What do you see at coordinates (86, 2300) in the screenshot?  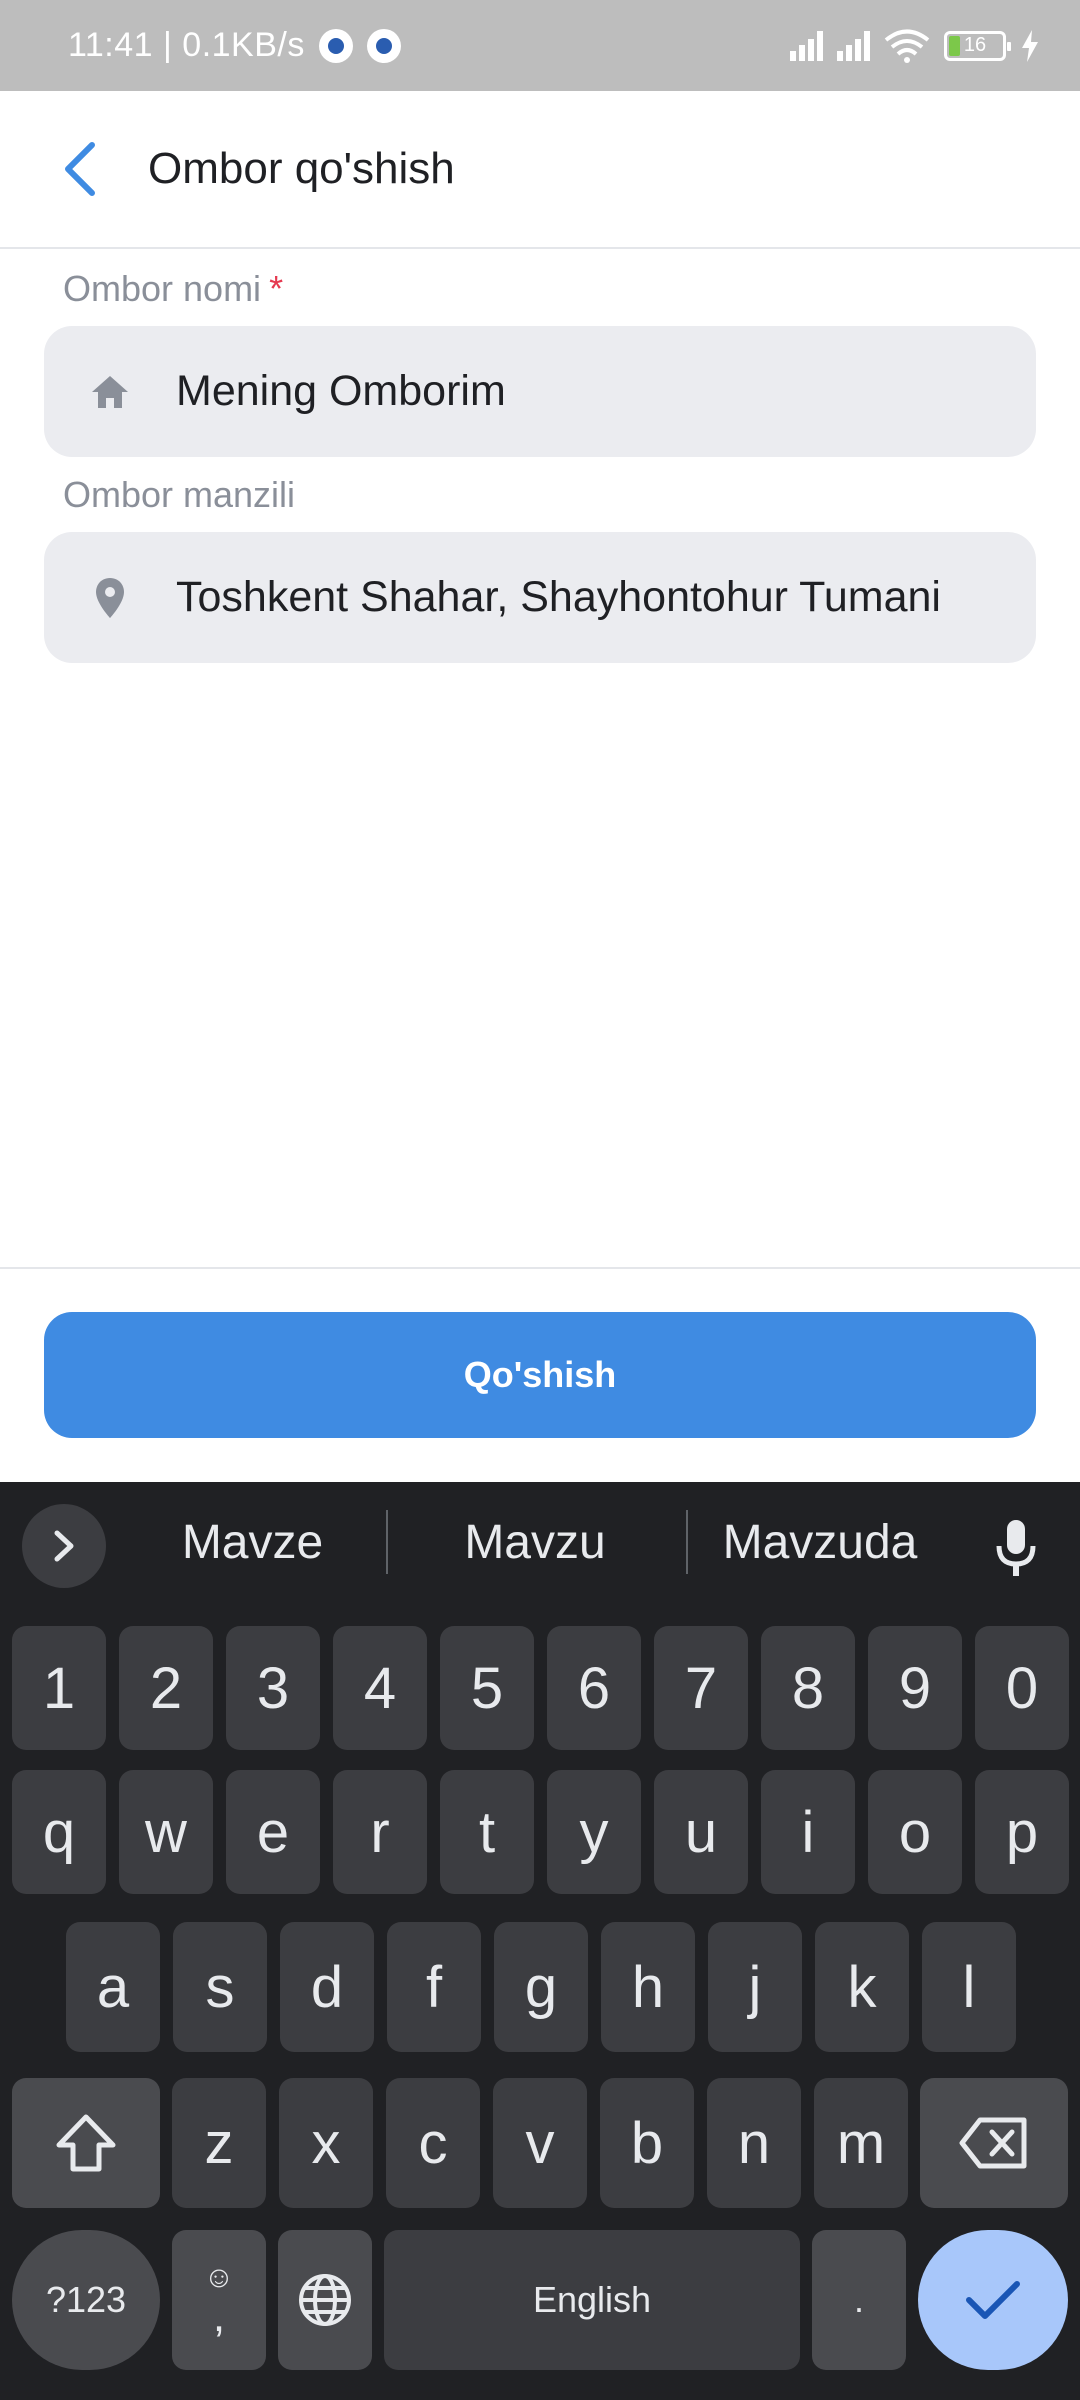 I see `symbols-key: ?123` at bounding box center [86, 2300].